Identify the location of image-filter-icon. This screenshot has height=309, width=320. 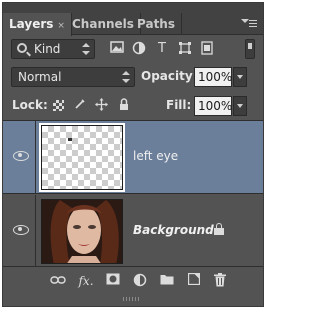
(117, 49).